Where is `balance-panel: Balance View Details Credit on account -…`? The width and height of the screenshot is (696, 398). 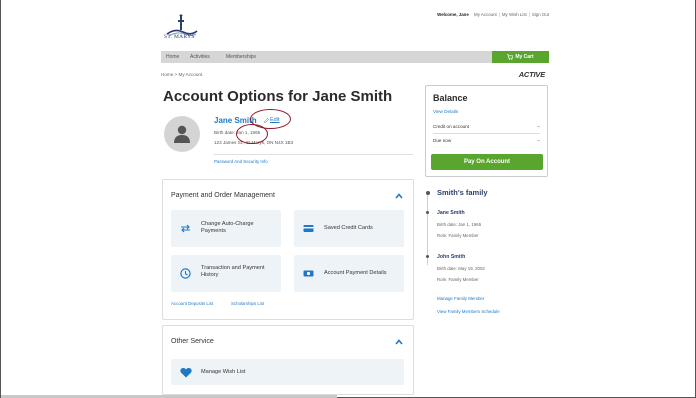 balance-panel: Balance View Details Credit on account -… is located at coordinates (486, 131).